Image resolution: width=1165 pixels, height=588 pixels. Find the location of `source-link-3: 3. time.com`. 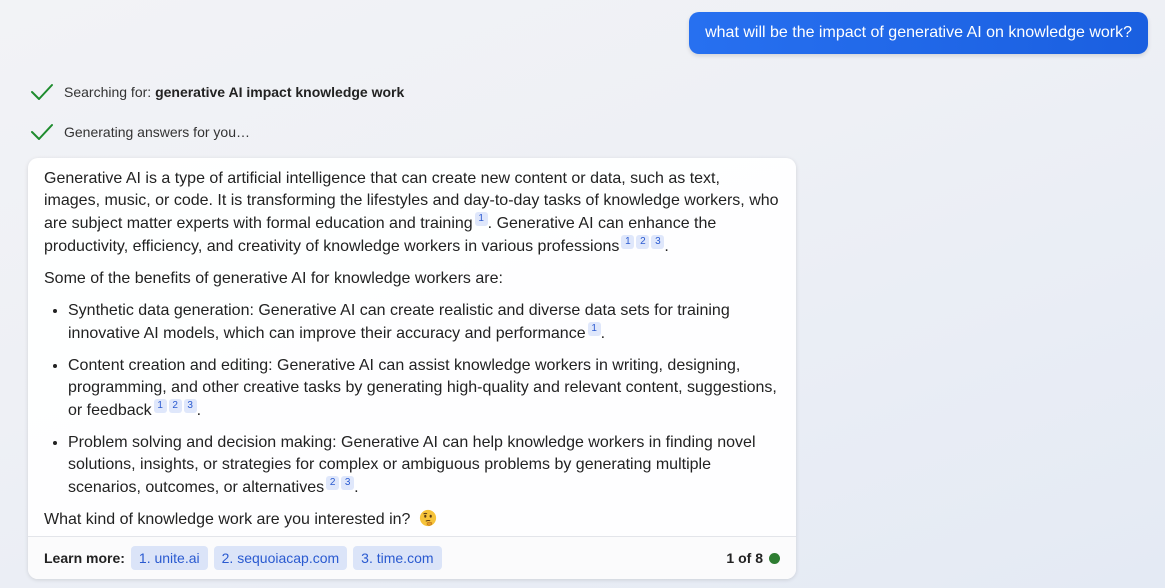

source-link-3: 3. time.com is located at coordinates (397, 558).